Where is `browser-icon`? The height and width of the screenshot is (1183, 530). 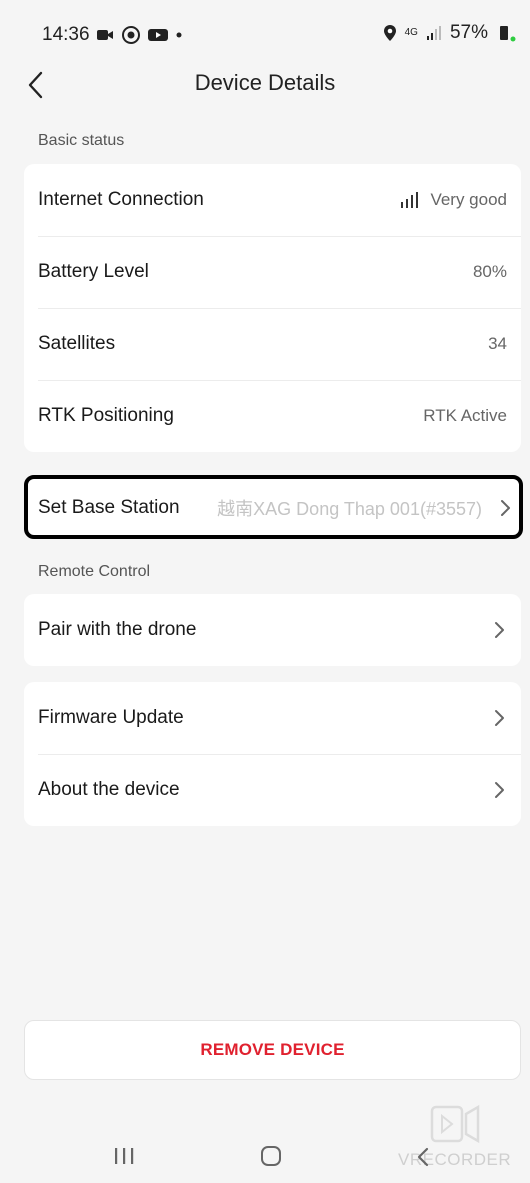 browser-icon is located at coordinates (131, 35).